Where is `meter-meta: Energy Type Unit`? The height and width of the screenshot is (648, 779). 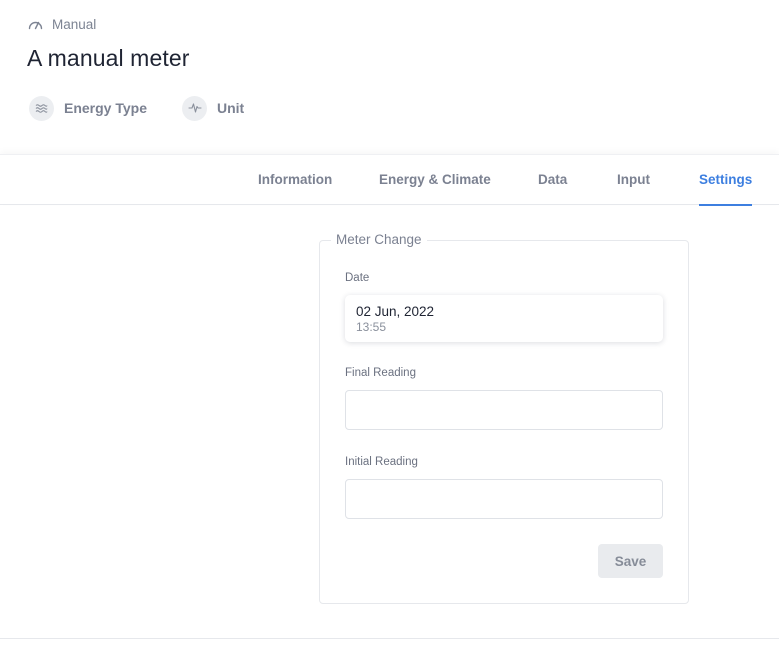
meter-meta: Energy Type Unit is located at coordinates (154, 108).